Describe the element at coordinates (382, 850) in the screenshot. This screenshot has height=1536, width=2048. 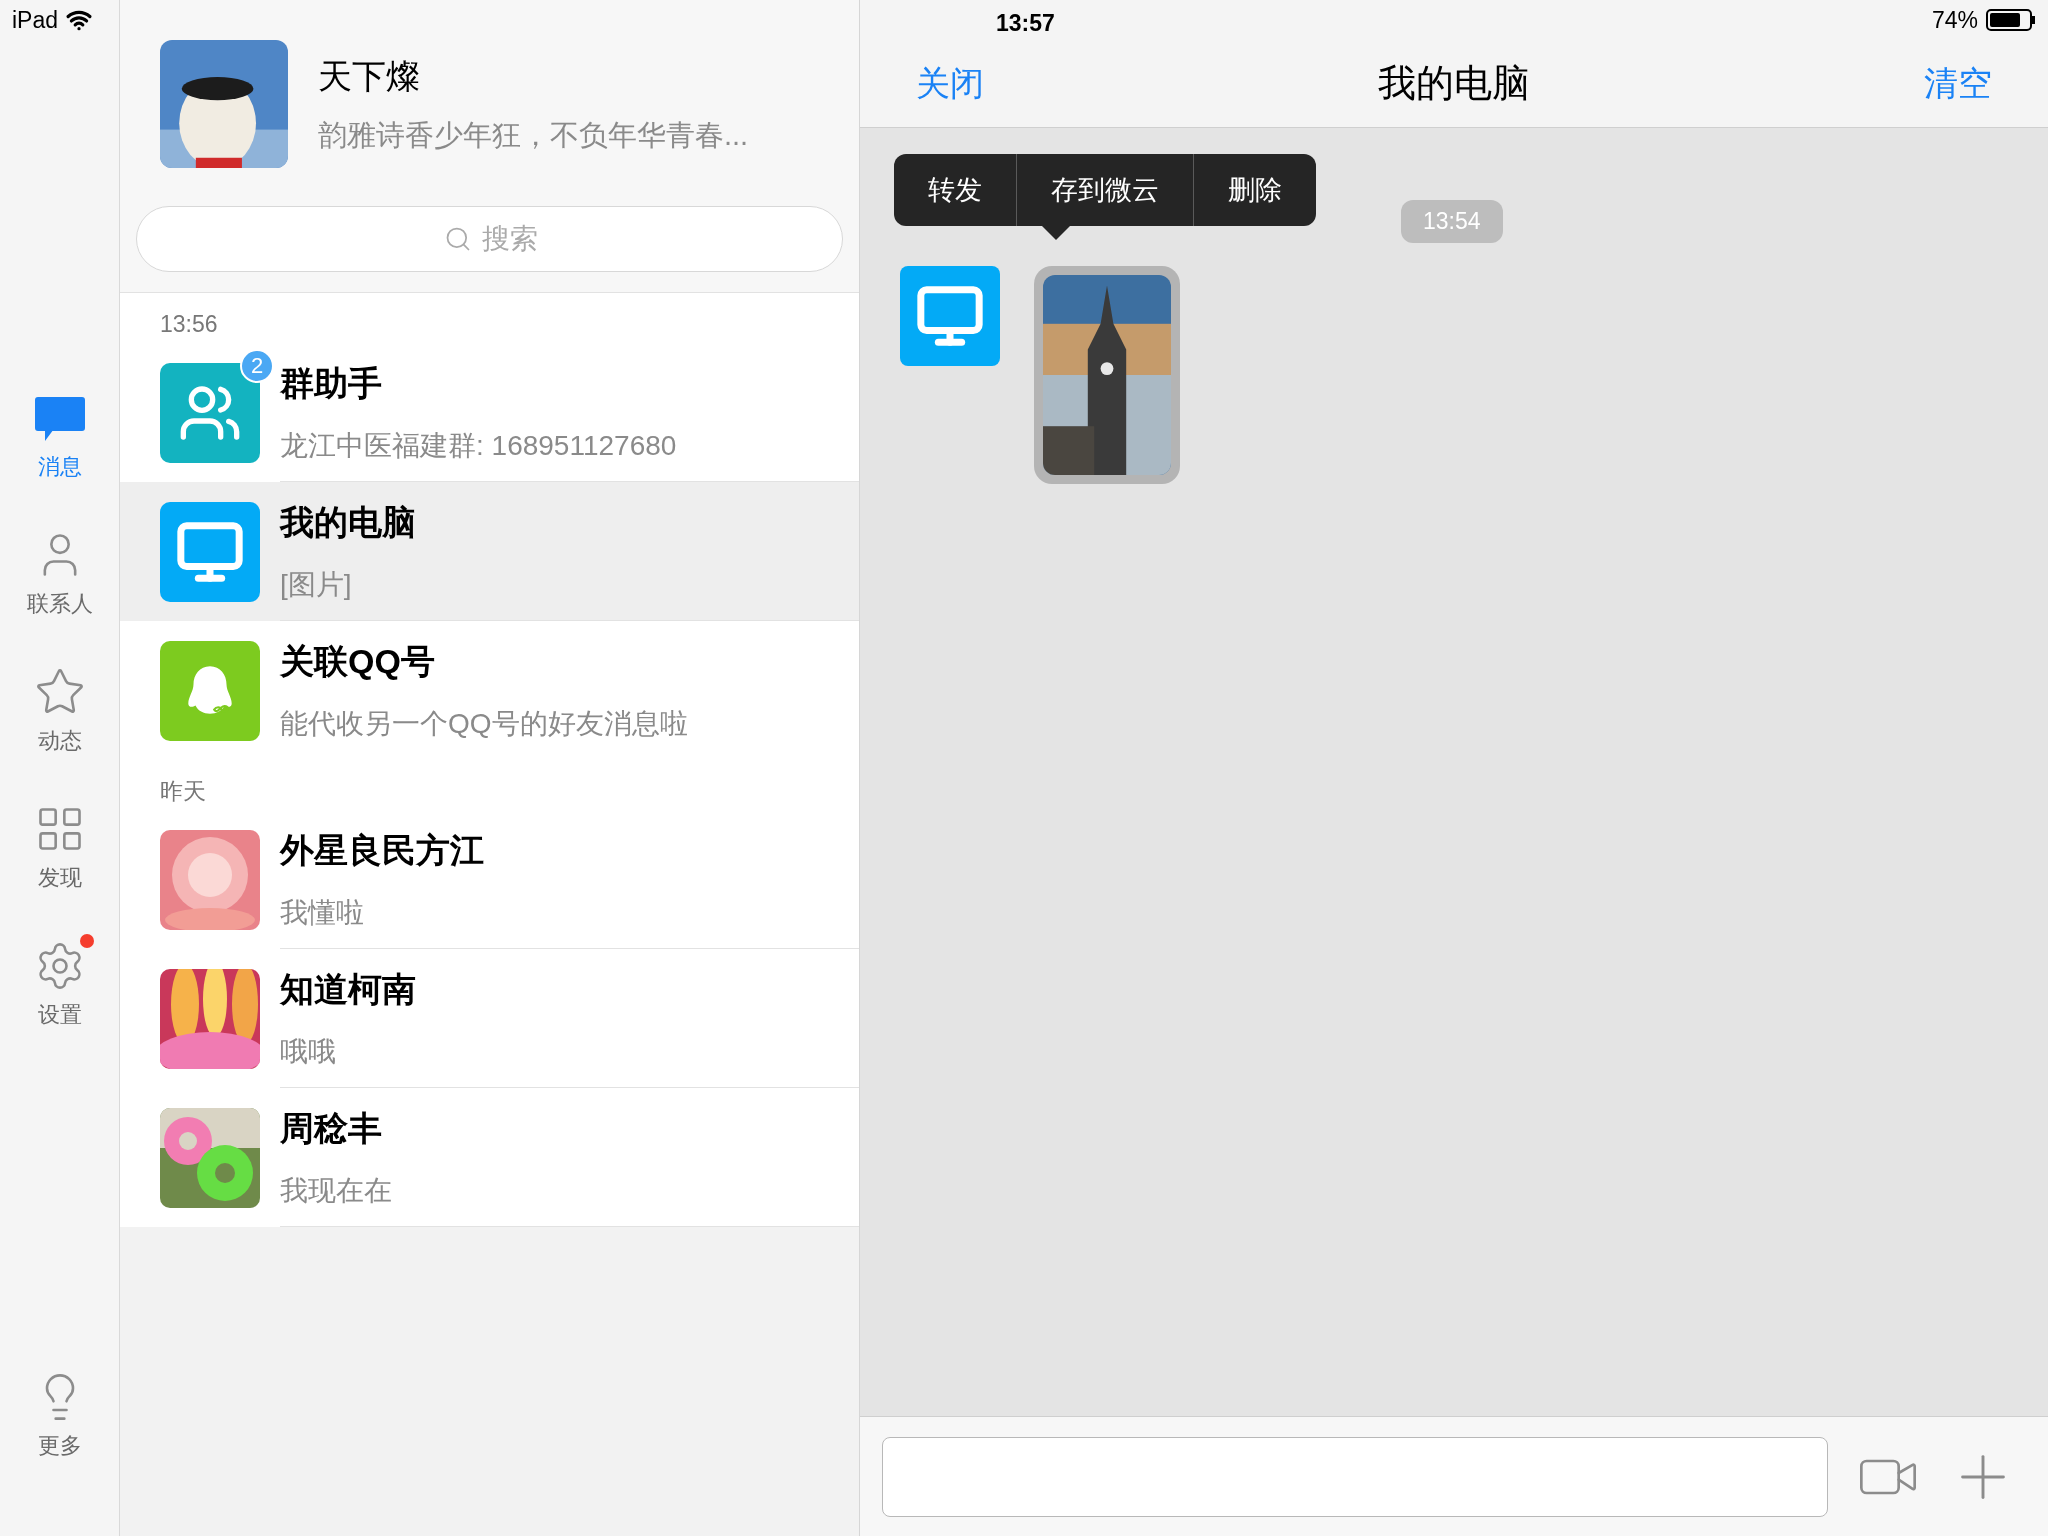
I see `conversation-title: 外星良民方江` at that location.